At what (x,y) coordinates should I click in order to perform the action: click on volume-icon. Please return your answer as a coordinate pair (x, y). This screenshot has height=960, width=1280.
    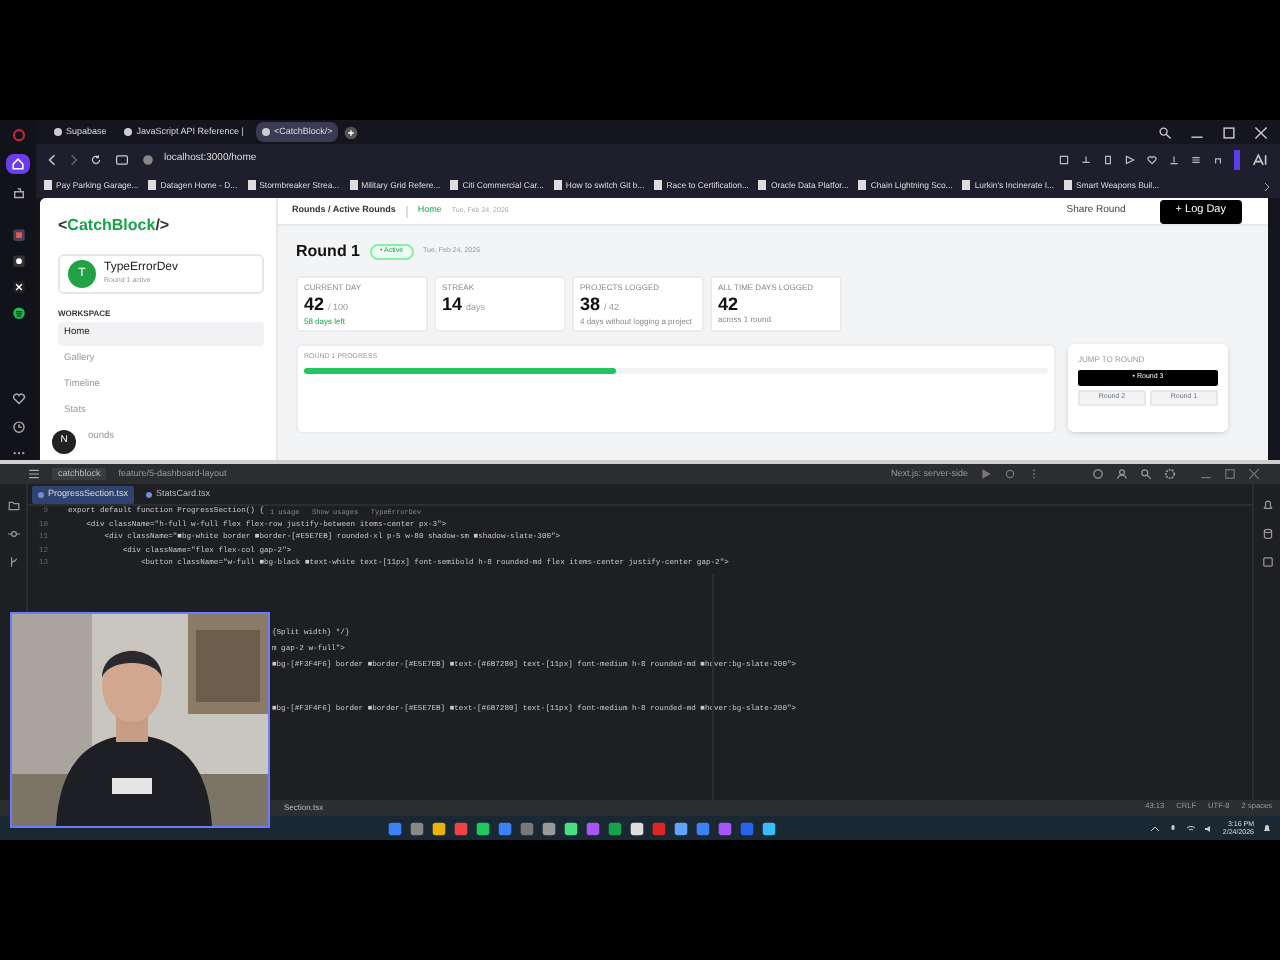
    Looking at the image, I should click on (1209, 828).